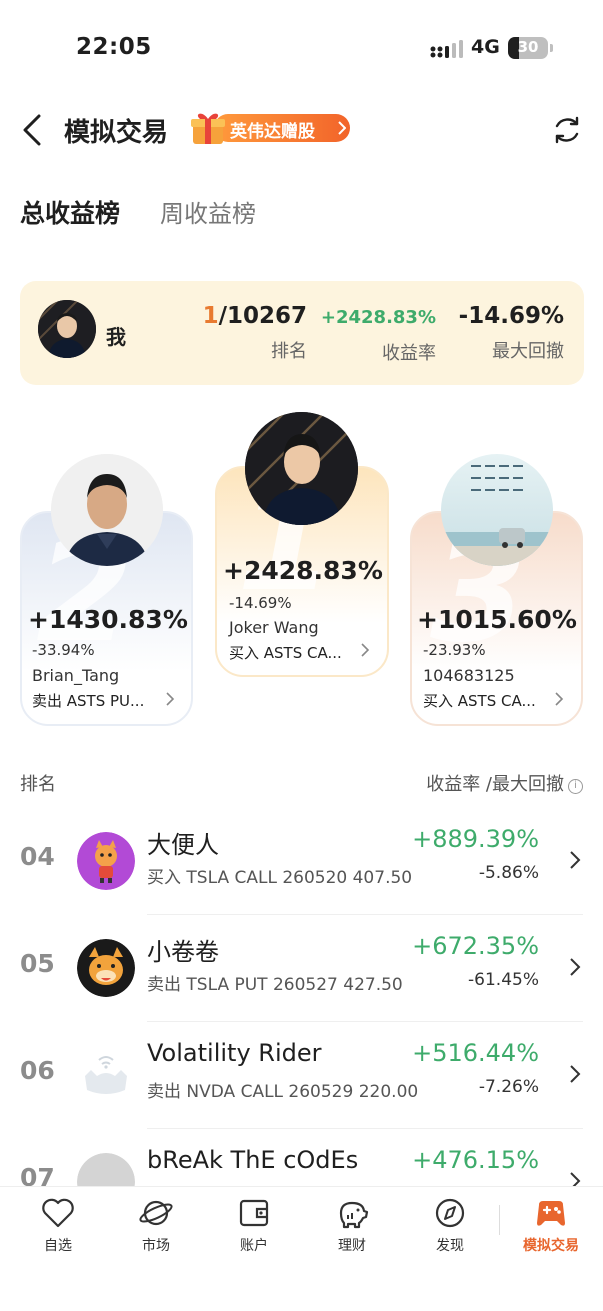 The height and width of the screenshot is (1311, 603). I want to click on piggy-bank-icon, so click(354, 1215).